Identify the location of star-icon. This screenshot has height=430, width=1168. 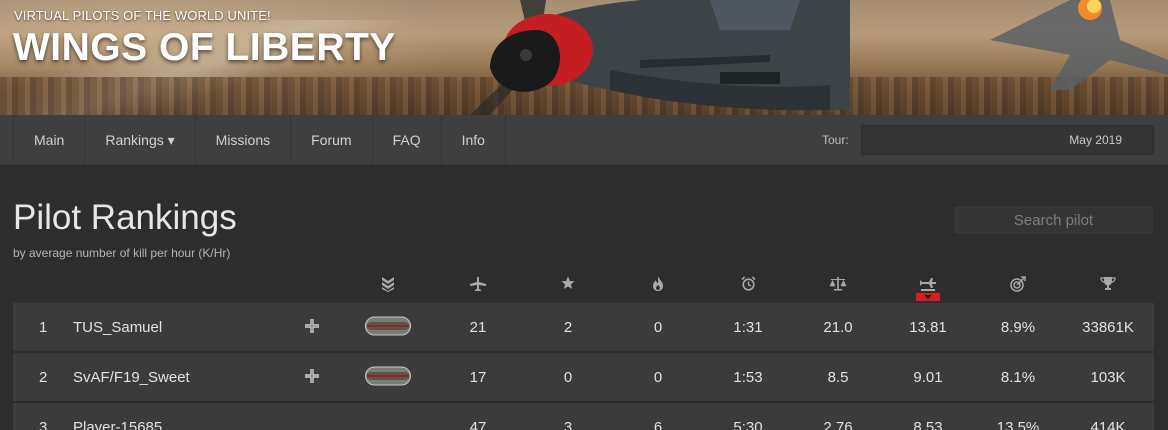
(568, 285).